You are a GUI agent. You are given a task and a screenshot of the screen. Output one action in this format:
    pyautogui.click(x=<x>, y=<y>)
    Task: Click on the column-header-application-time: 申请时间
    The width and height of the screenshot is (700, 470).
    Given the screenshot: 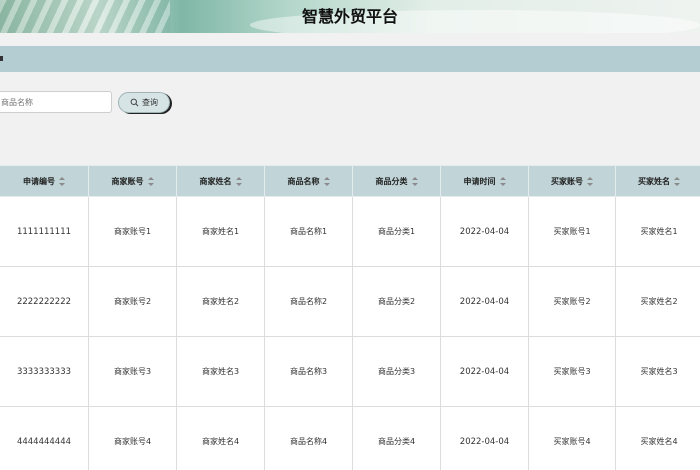 What is the action you would take?
    pyautogui.click(x=484, y=181)
    